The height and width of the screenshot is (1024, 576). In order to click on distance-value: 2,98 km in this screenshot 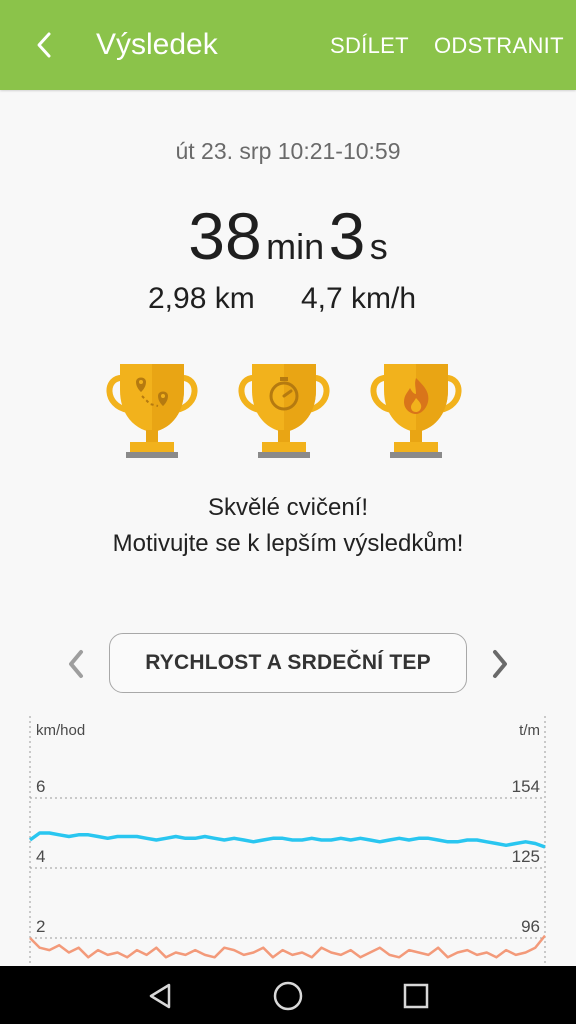, I will do `click(201, 298)`.